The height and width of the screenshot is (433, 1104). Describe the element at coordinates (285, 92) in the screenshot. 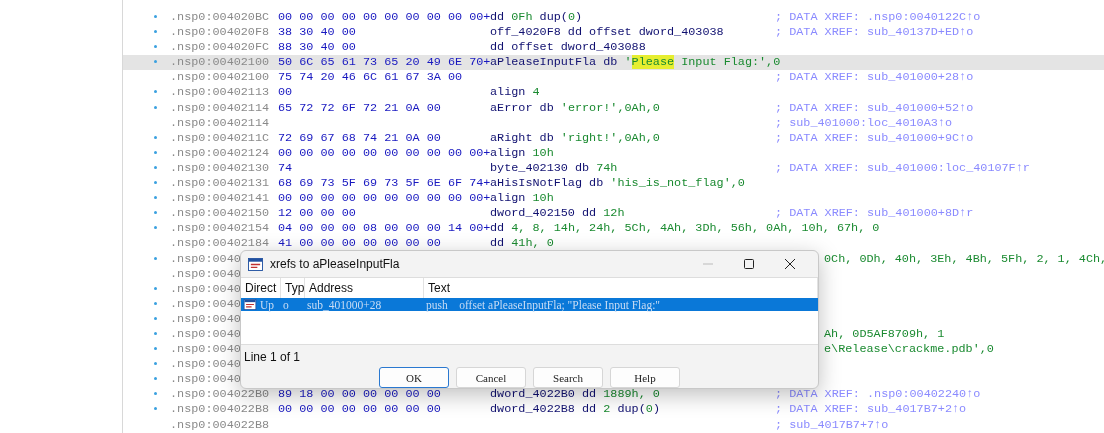

I see `bytes-text: 00` at that location.